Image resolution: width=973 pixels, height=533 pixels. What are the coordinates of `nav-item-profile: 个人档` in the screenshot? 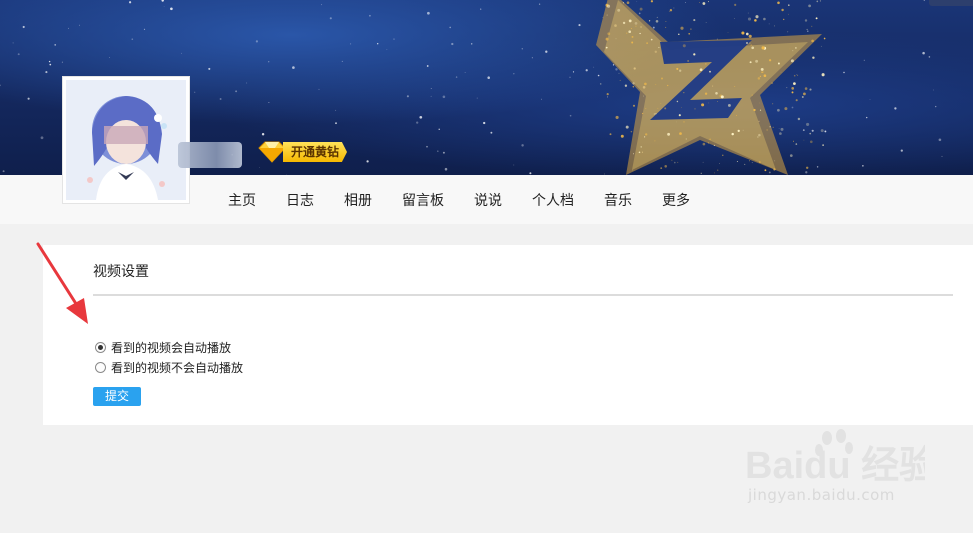 It's located at (553, 200).